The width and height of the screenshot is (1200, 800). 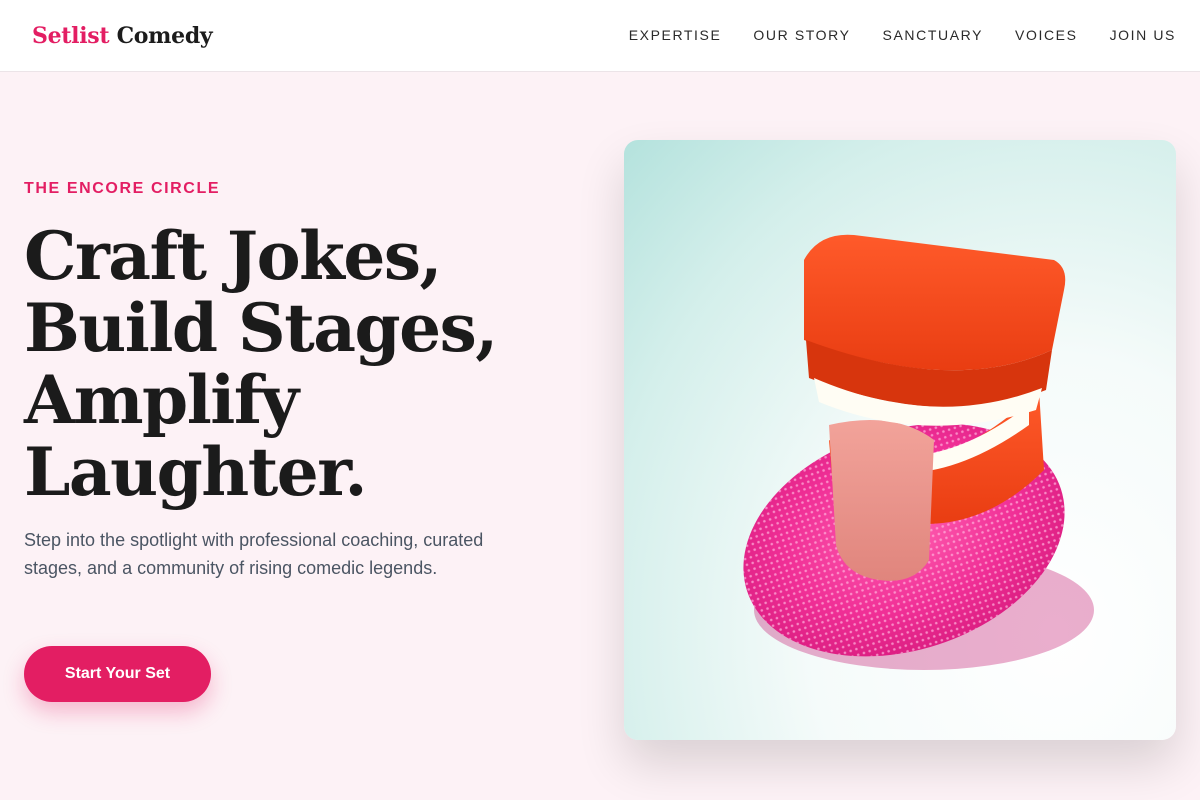 What do you see at coordinates (801, 35) in the screenshot?
I see `nav-link-our-story: OUR STORY` at bounding box center [801, 35].